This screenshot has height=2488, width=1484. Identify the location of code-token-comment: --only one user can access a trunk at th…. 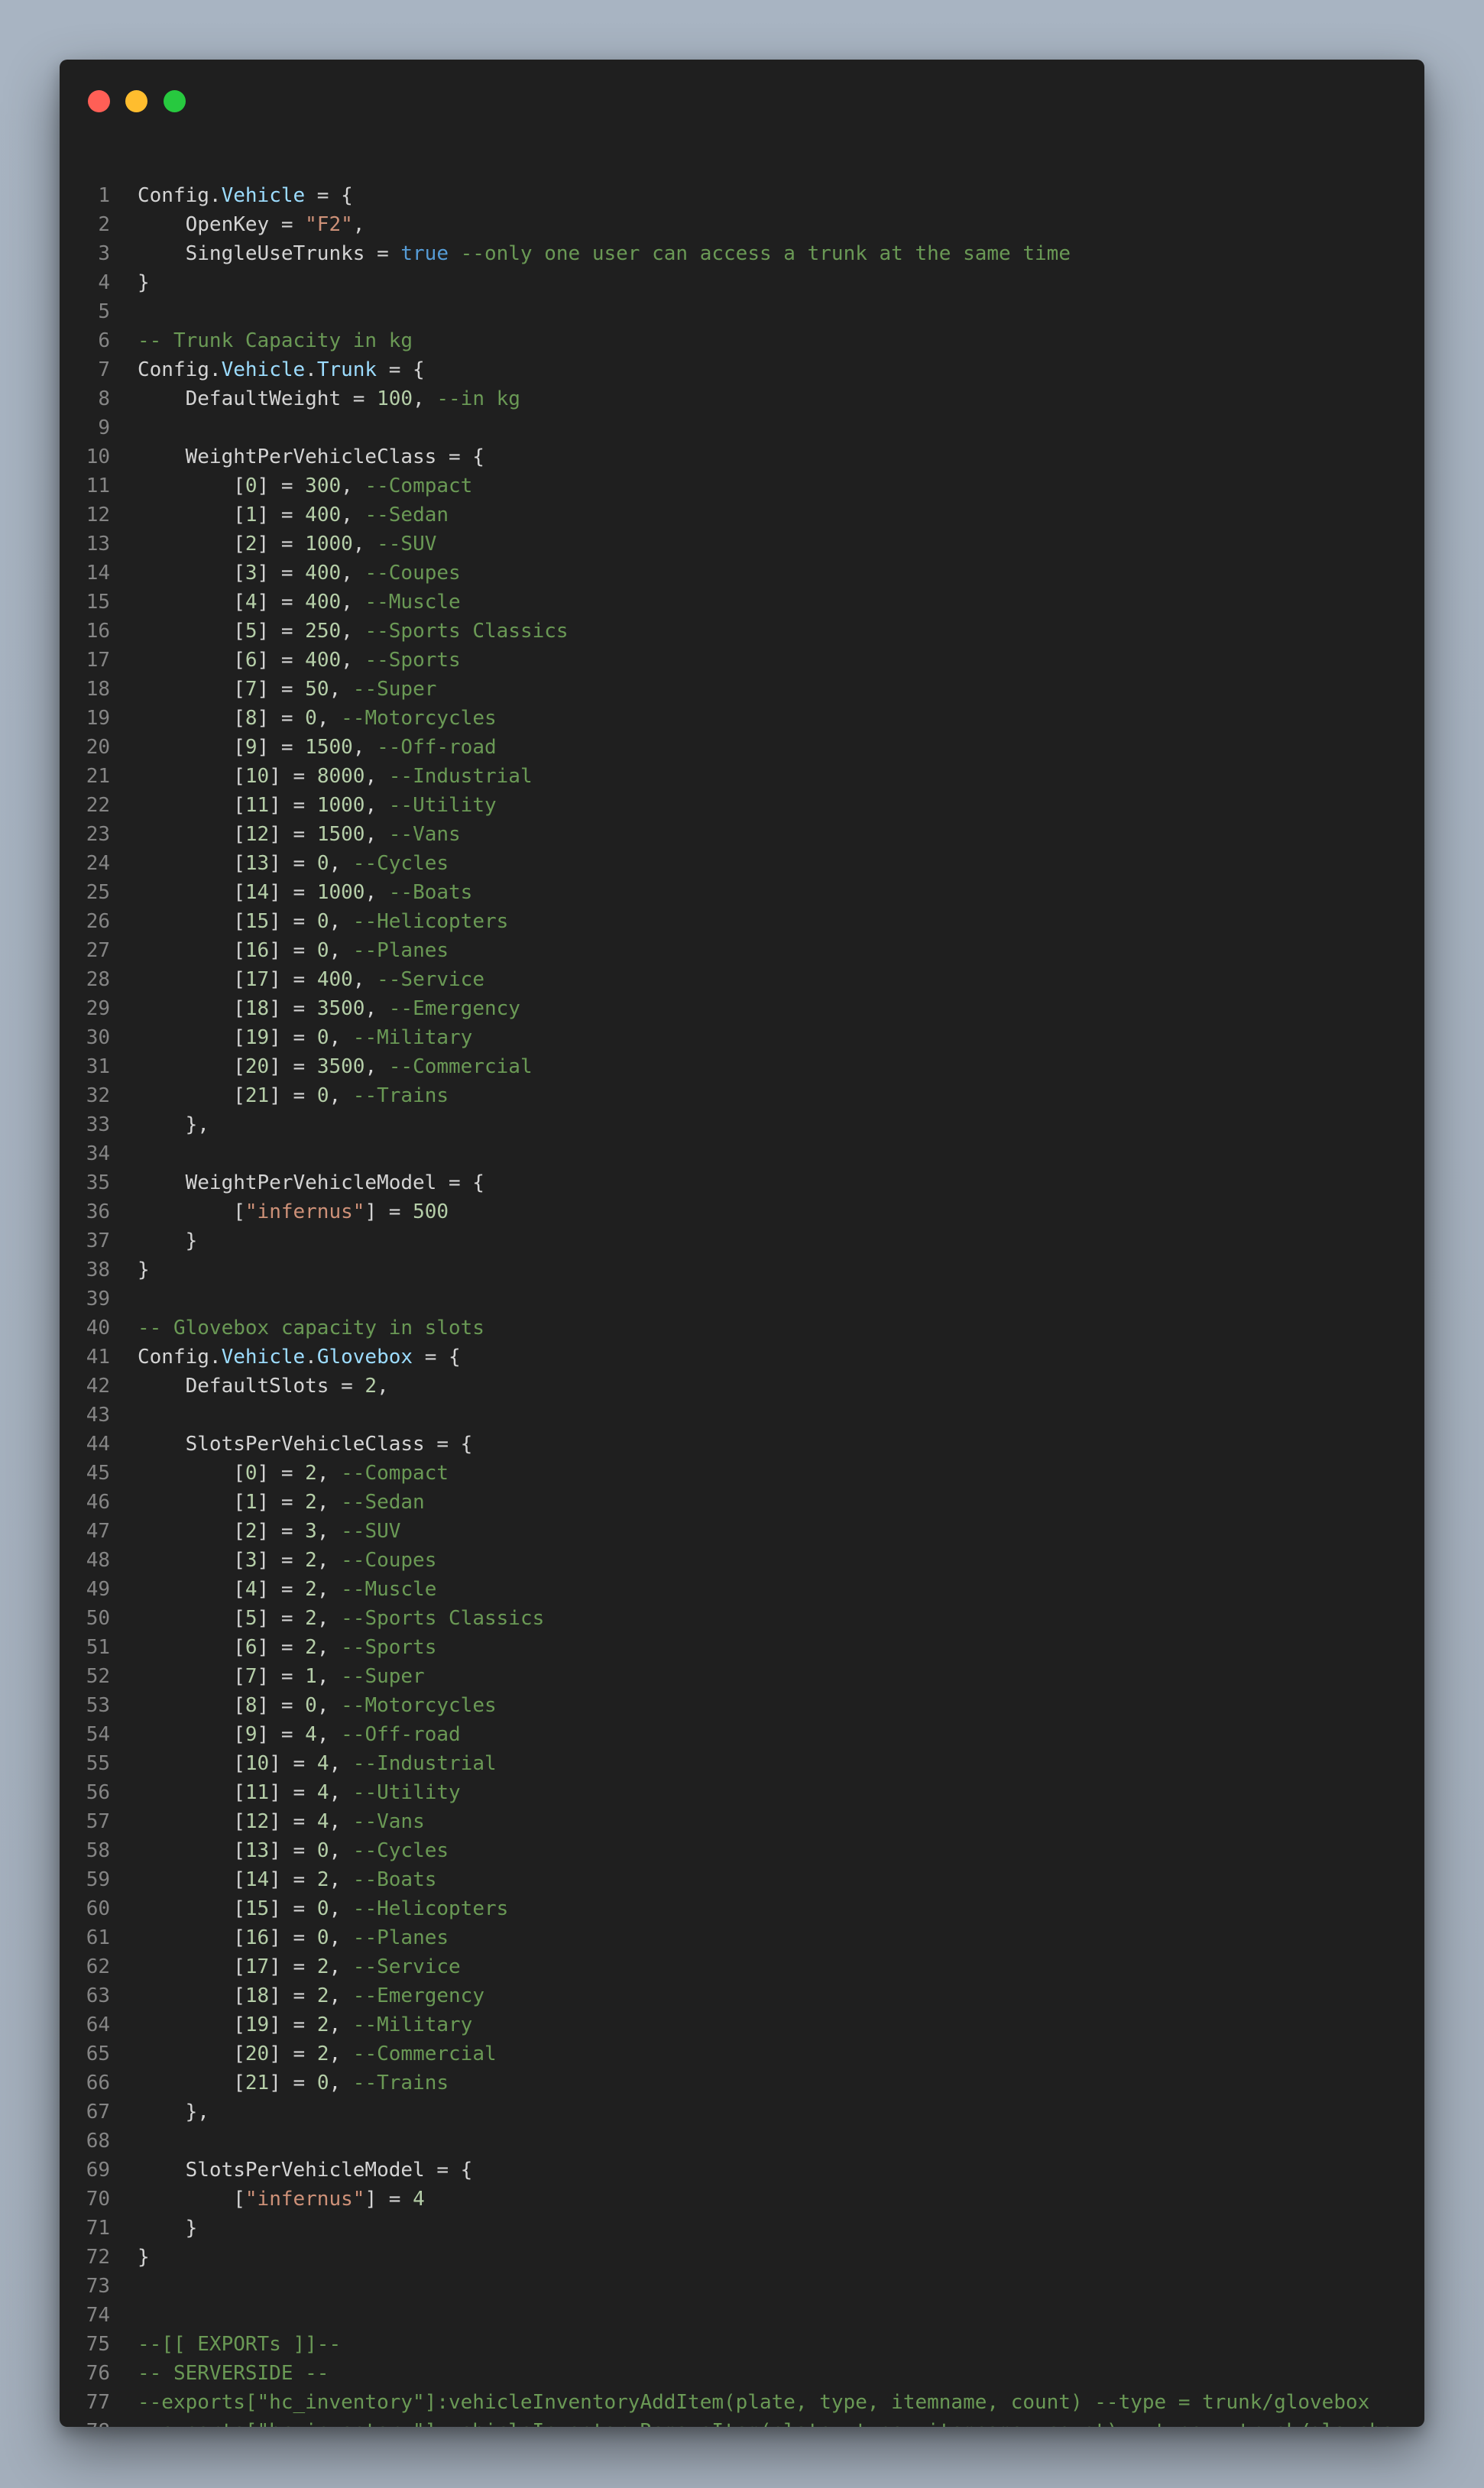
(766, 253).